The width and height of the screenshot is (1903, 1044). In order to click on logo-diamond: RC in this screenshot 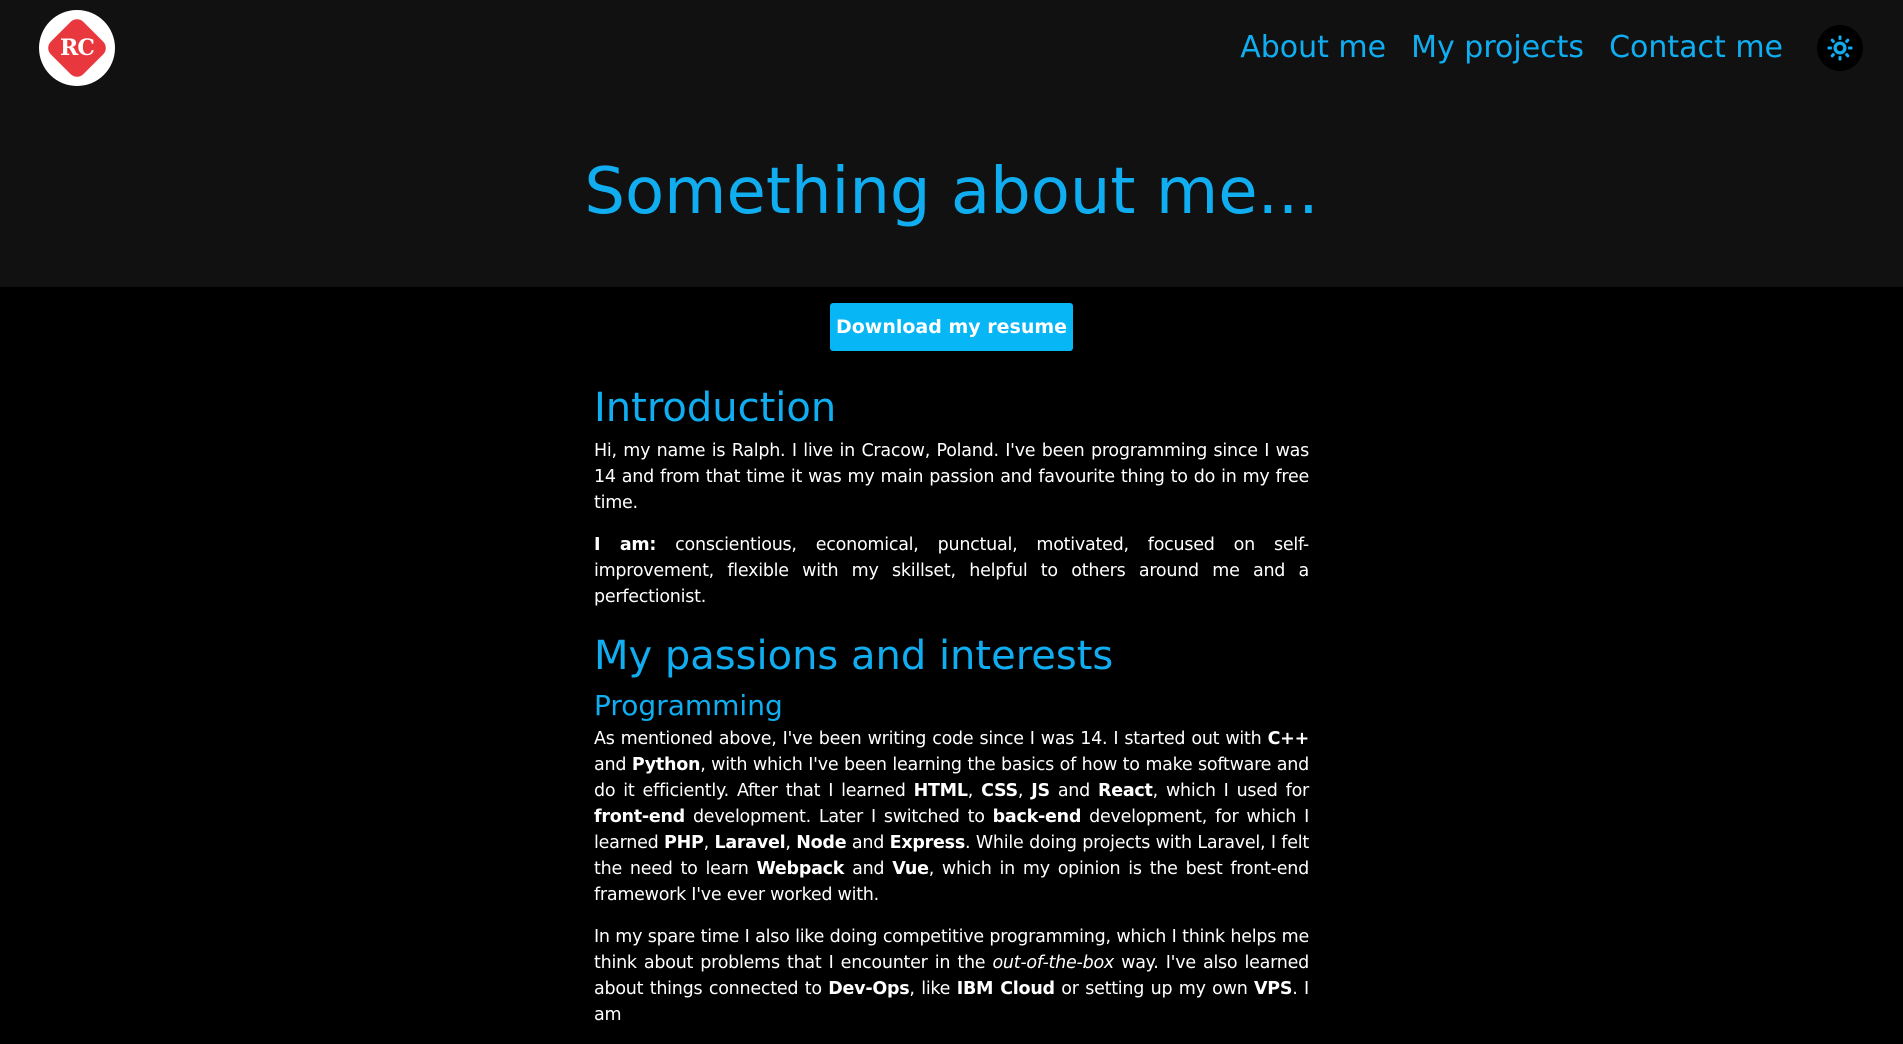, I will do `click(77, 48)`.